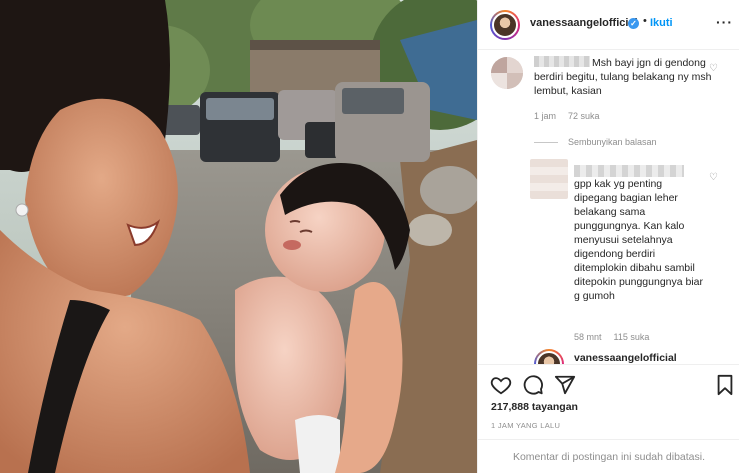  I want to click on comment-like-heart-icon: ♡, so click(713, 68).